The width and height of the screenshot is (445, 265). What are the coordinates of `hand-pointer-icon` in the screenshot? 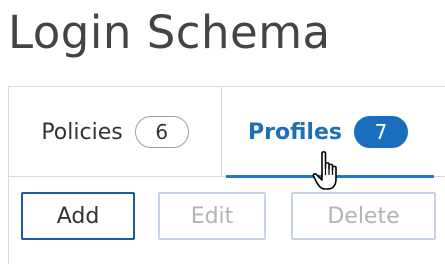 It's located at (324, 170).